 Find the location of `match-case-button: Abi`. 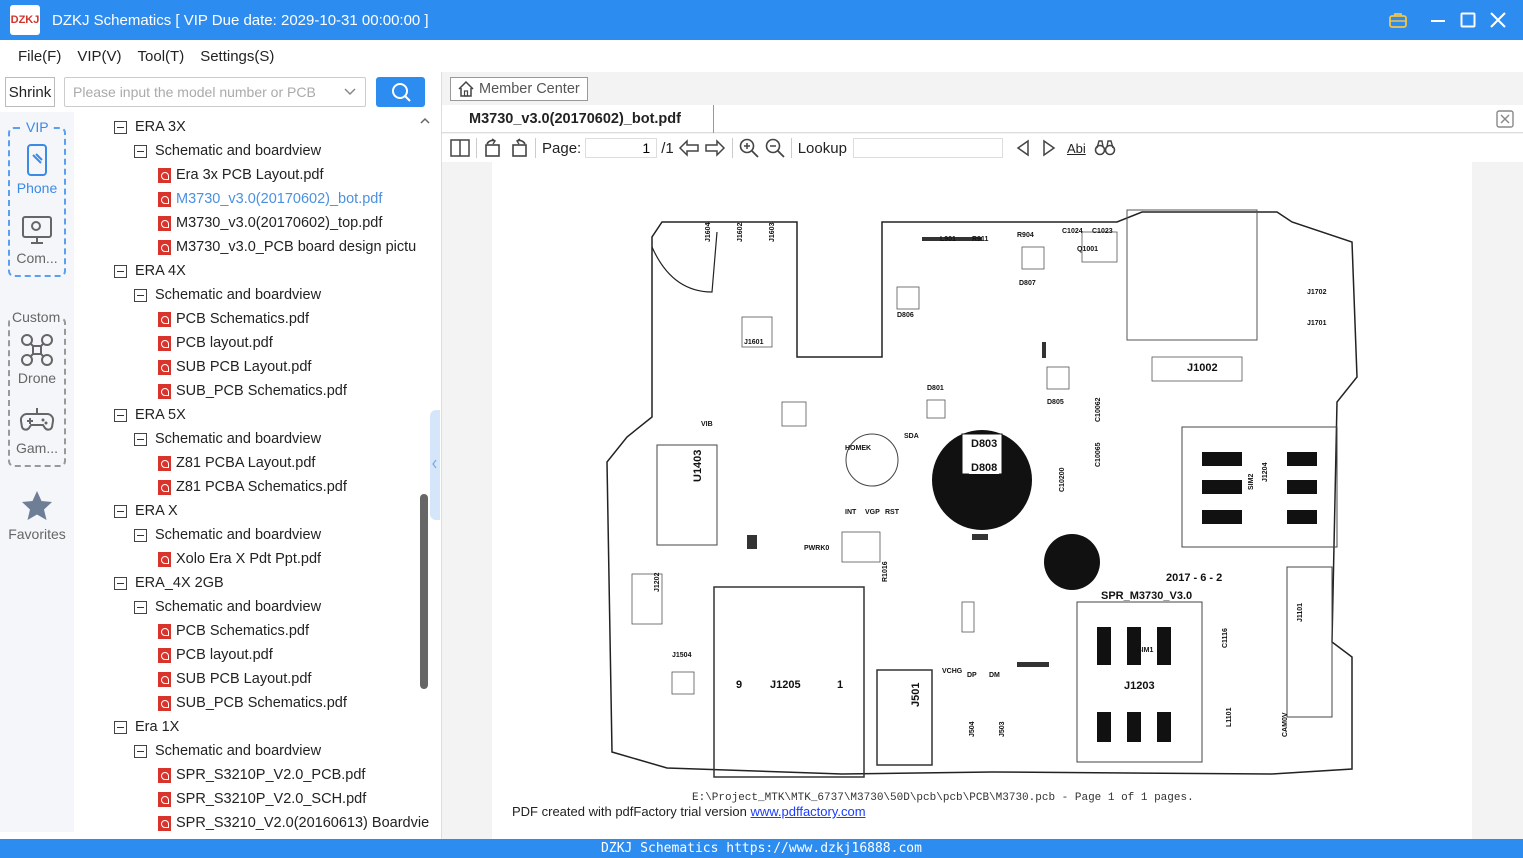

match-case-button: Abi is located at coordinates (1076, 148).